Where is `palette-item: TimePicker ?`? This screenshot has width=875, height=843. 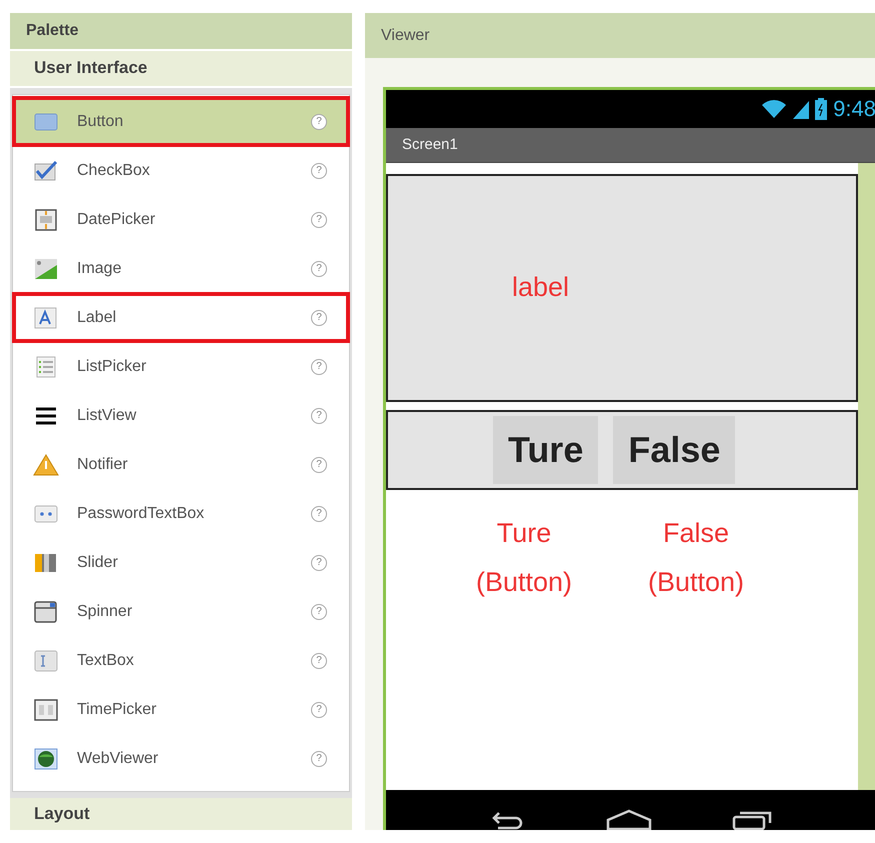 palette-item: TimePicker ? is located at coordinates (181, 709).